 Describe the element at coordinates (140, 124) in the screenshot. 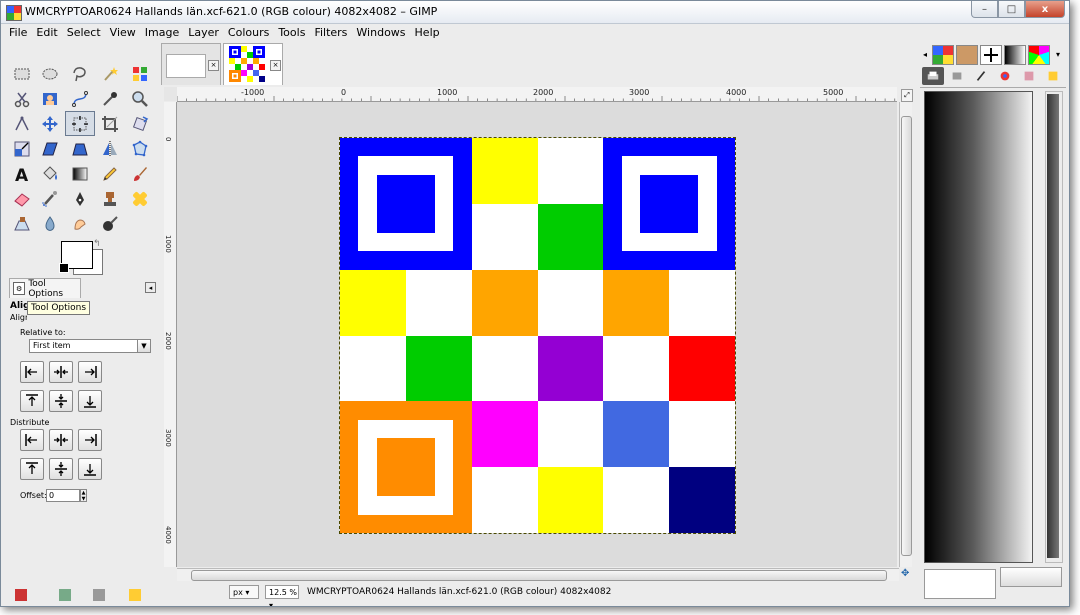

I see `rotate-icon` at that location.